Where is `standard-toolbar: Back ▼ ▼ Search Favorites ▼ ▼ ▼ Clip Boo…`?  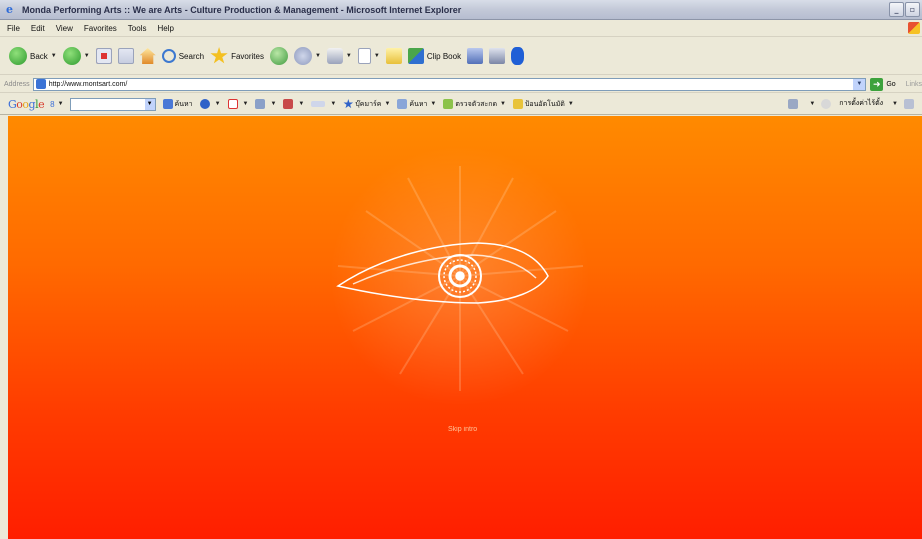 standard-toolbar: Back ▼ ▼ Search Favorites ▼ ▼ ▼ Clip Boo… is located at coordinates (461, 56).